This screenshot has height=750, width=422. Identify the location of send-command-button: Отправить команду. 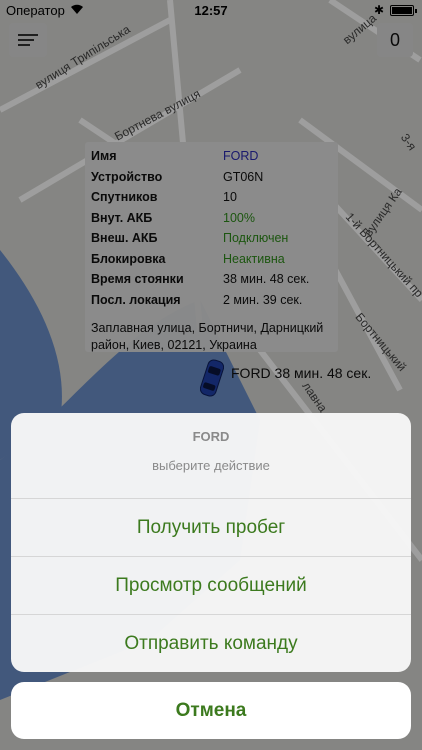
(211, 643).